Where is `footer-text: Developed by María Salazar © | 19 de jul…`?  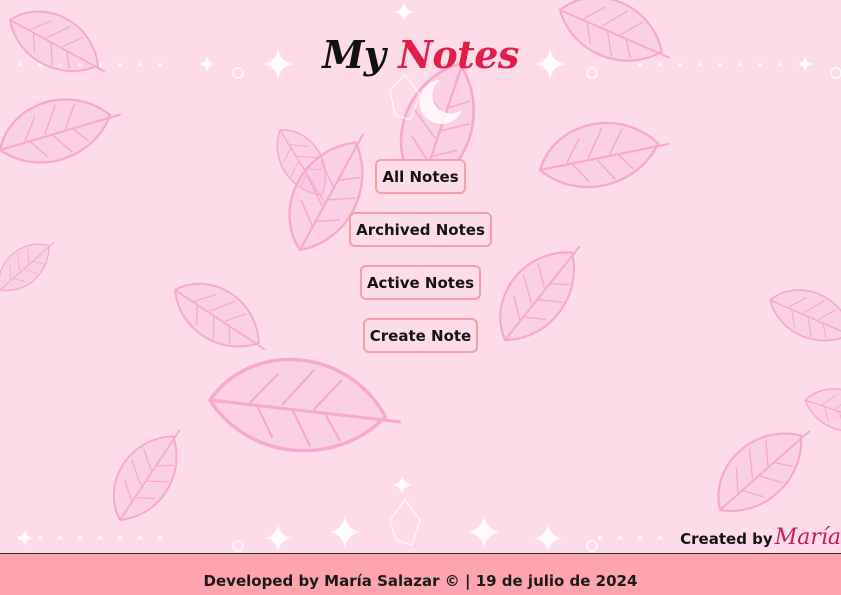
footer-text: Developed by María Salazar © | 19 de jul… is located at coordinates (420, 580).